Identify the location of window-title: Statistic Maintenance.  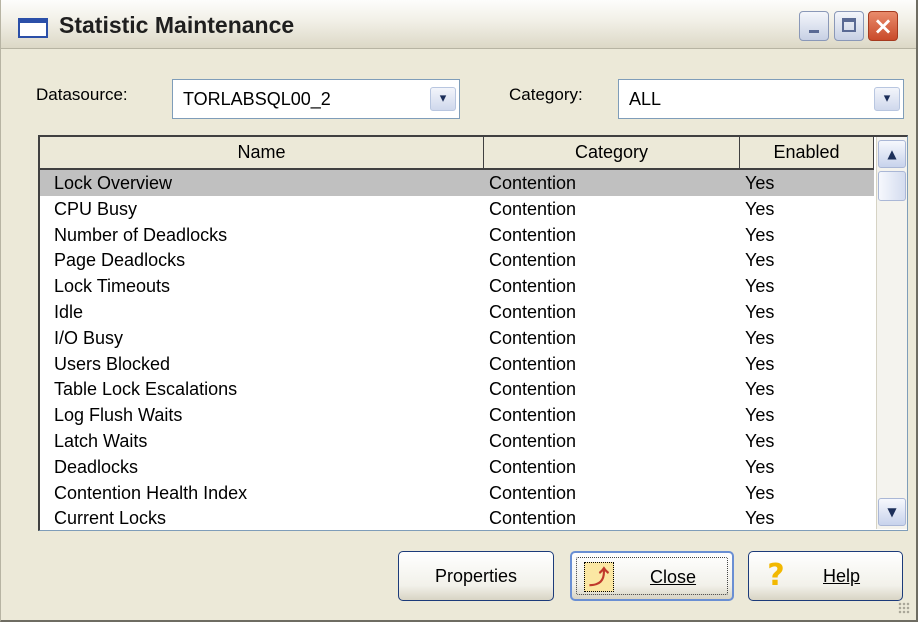
(177, 25).